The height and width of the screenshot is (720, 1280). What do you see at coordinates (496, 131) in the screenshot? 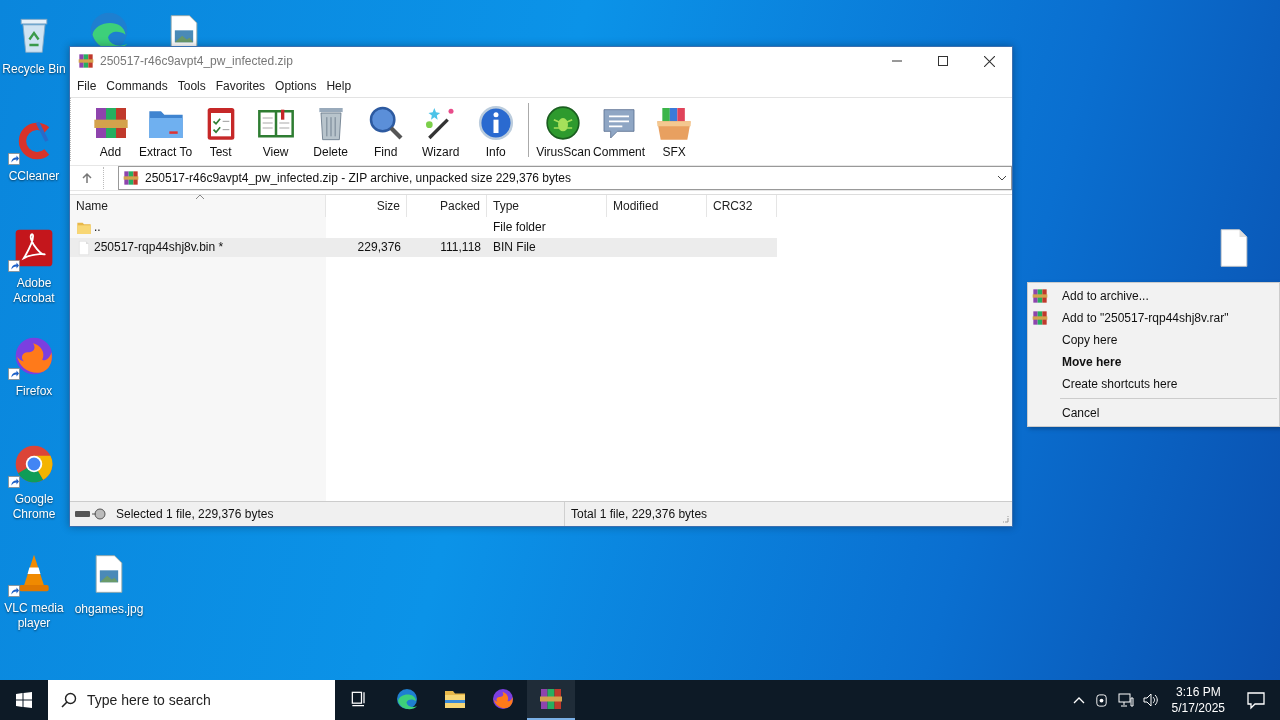
I see `toolbar-button: Info` at bounding box center [496, 131].